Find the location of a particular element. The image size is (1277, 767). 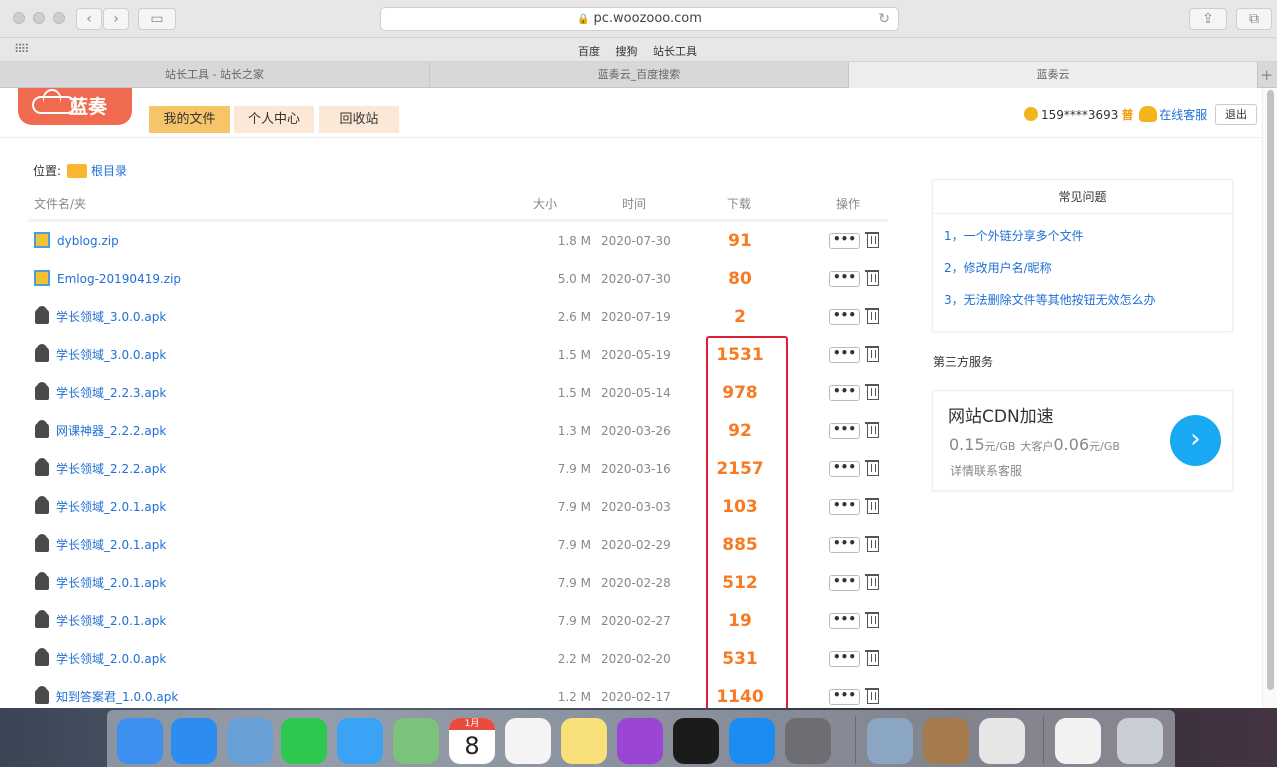

maps-icon is located at coordinates (416, 741).